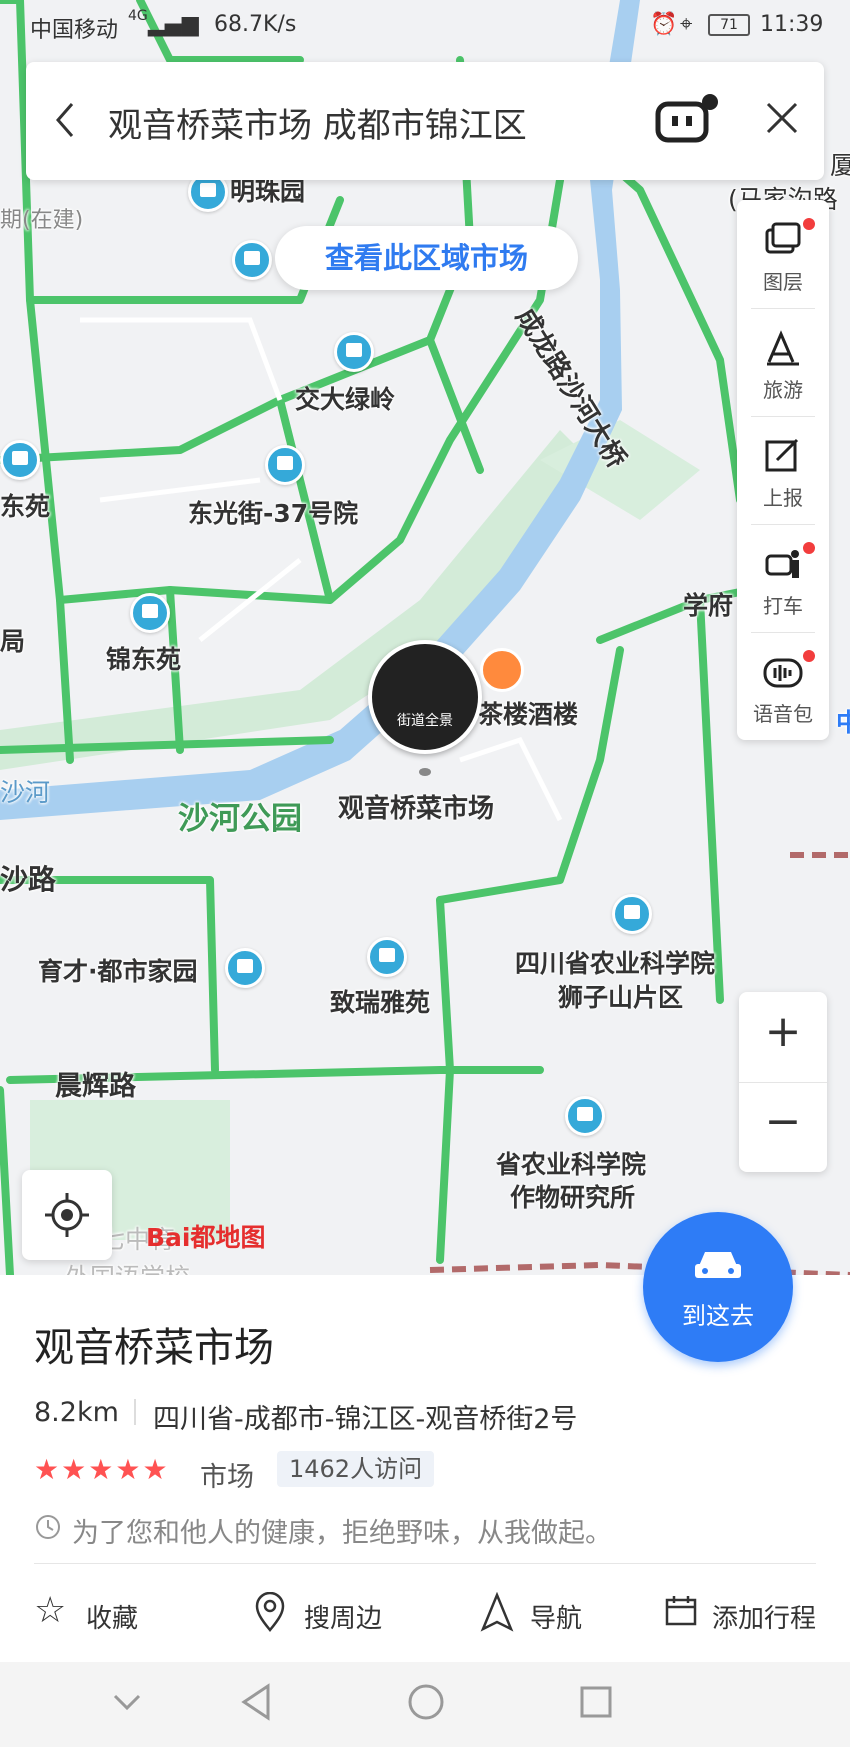 Image resolution: width=850 pixels, height=1747 pixels. Describe the element at coordinates (783, 498) in the screenshot. I see `tool-label: 上报` at that location.